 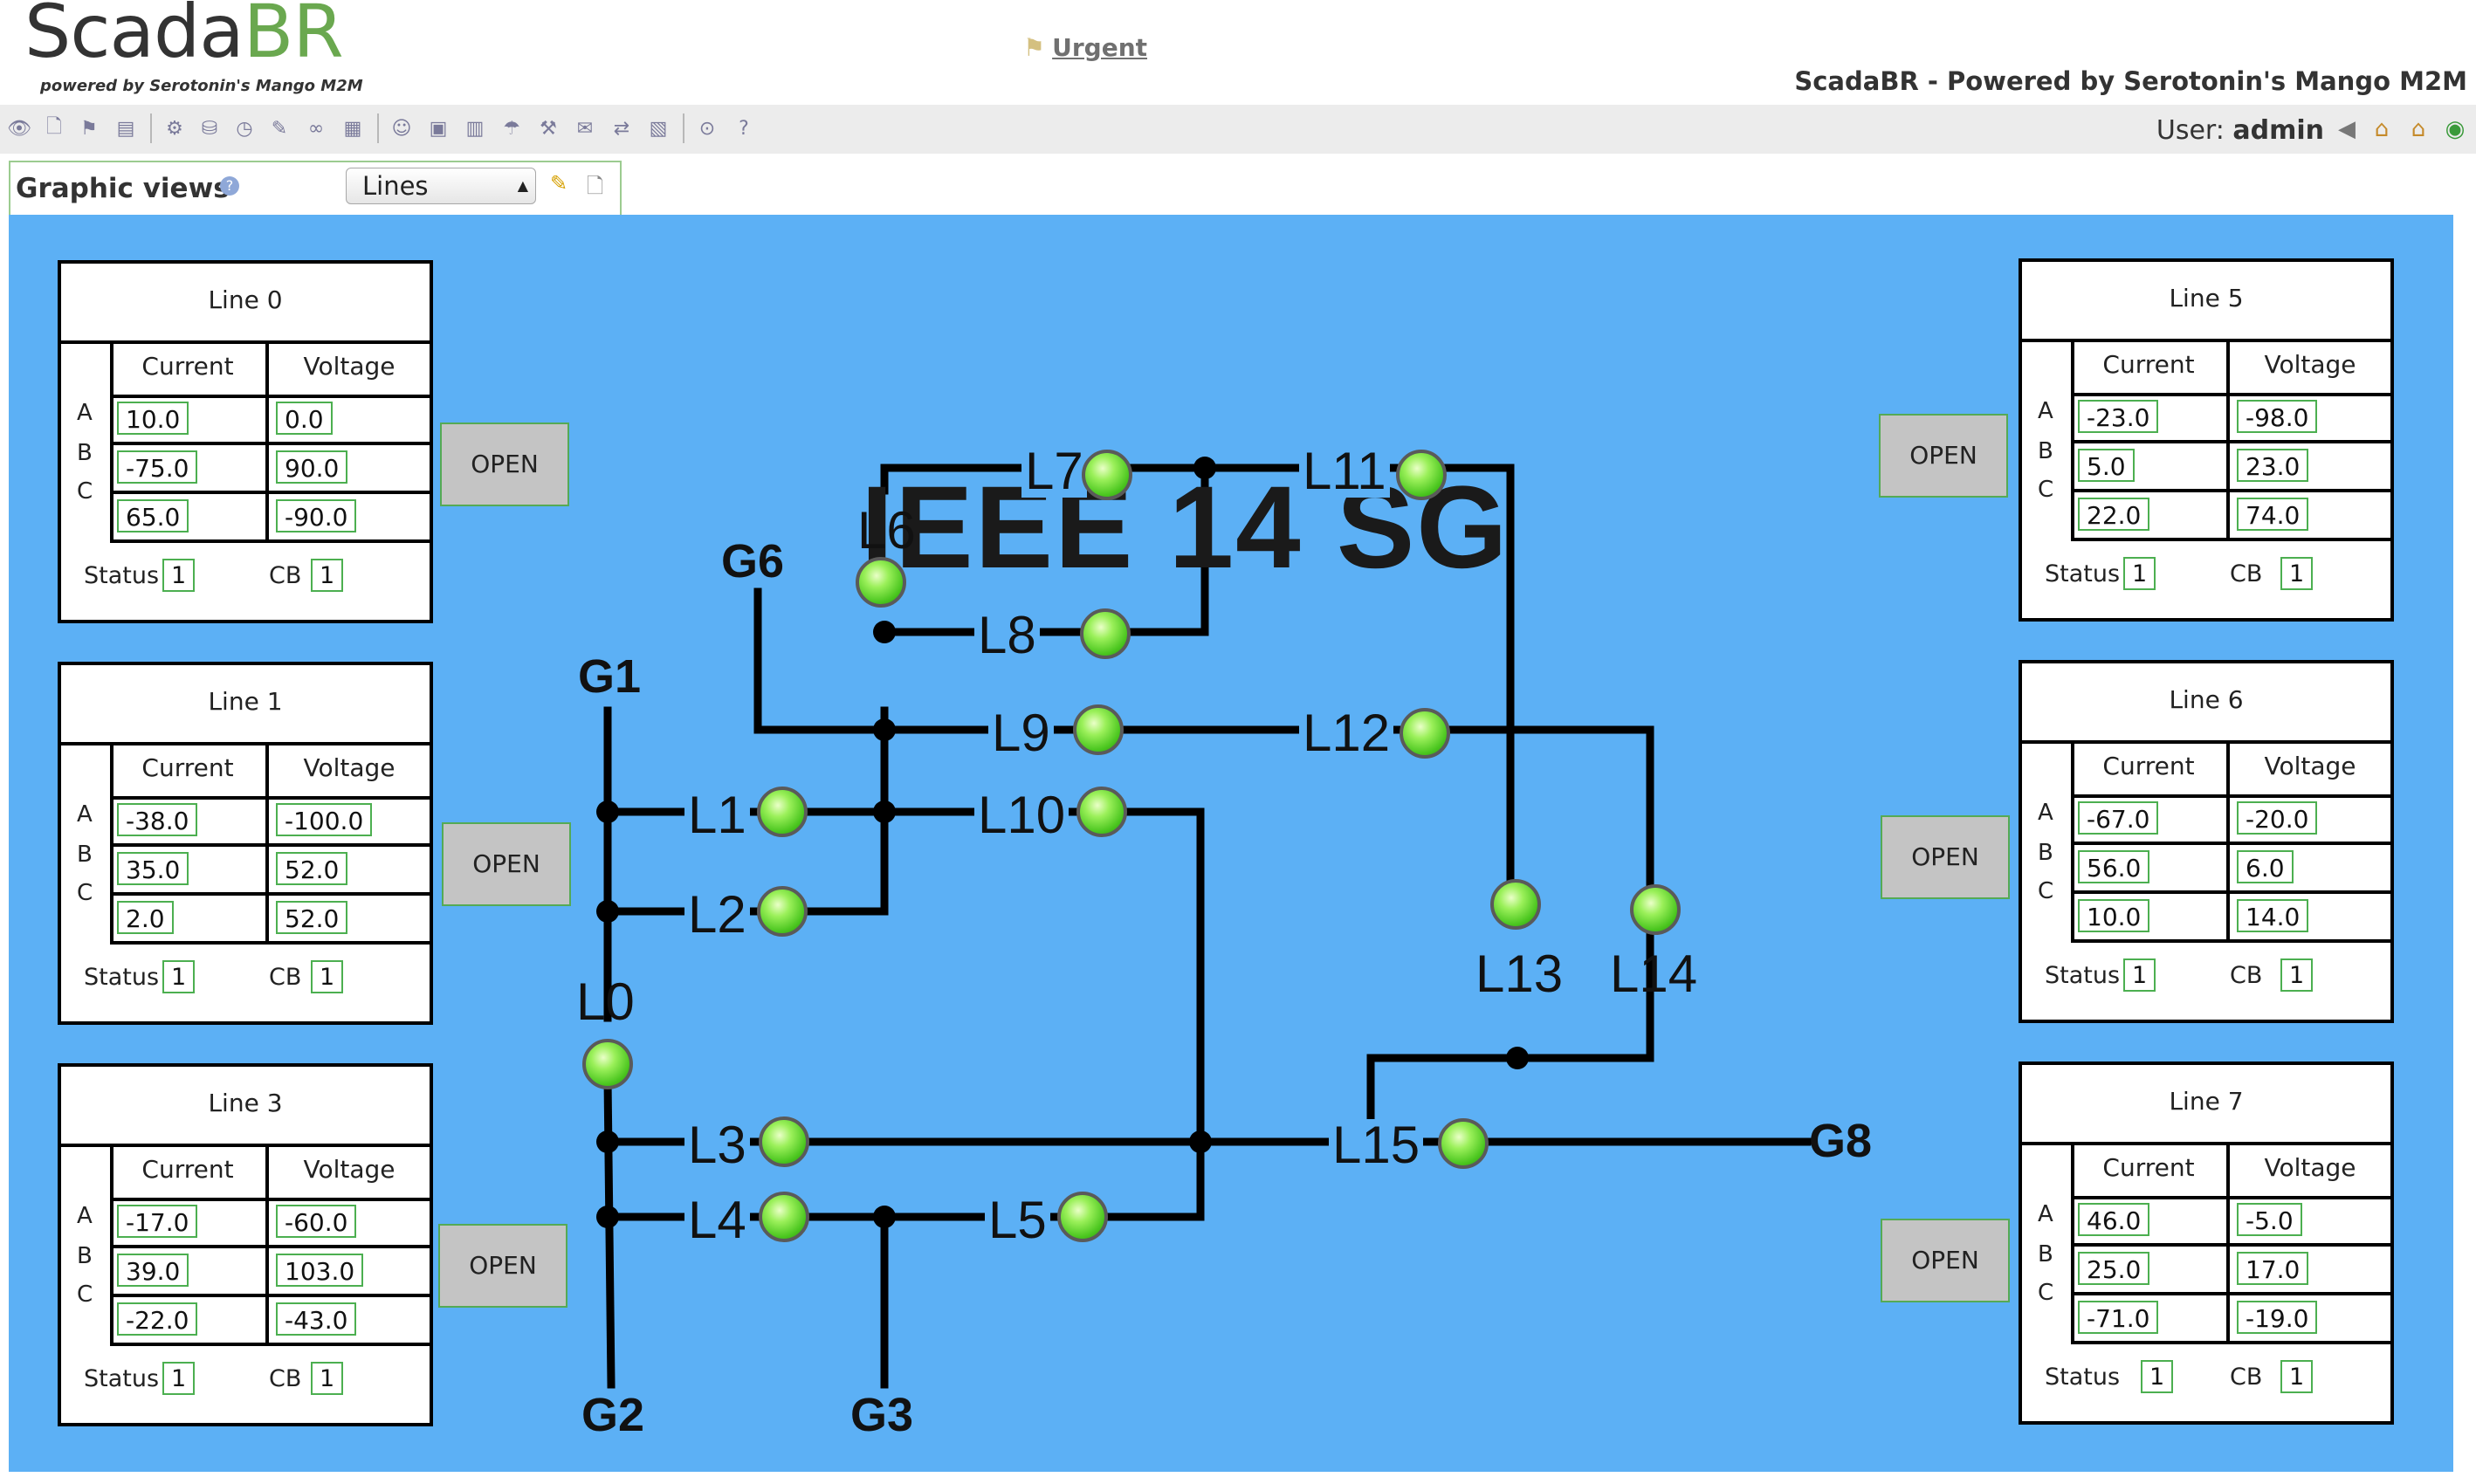 What do you see at coordinates (401, 128) in the screenshot?
I see `users-icon: ☺` at bounding box center [401, 128].